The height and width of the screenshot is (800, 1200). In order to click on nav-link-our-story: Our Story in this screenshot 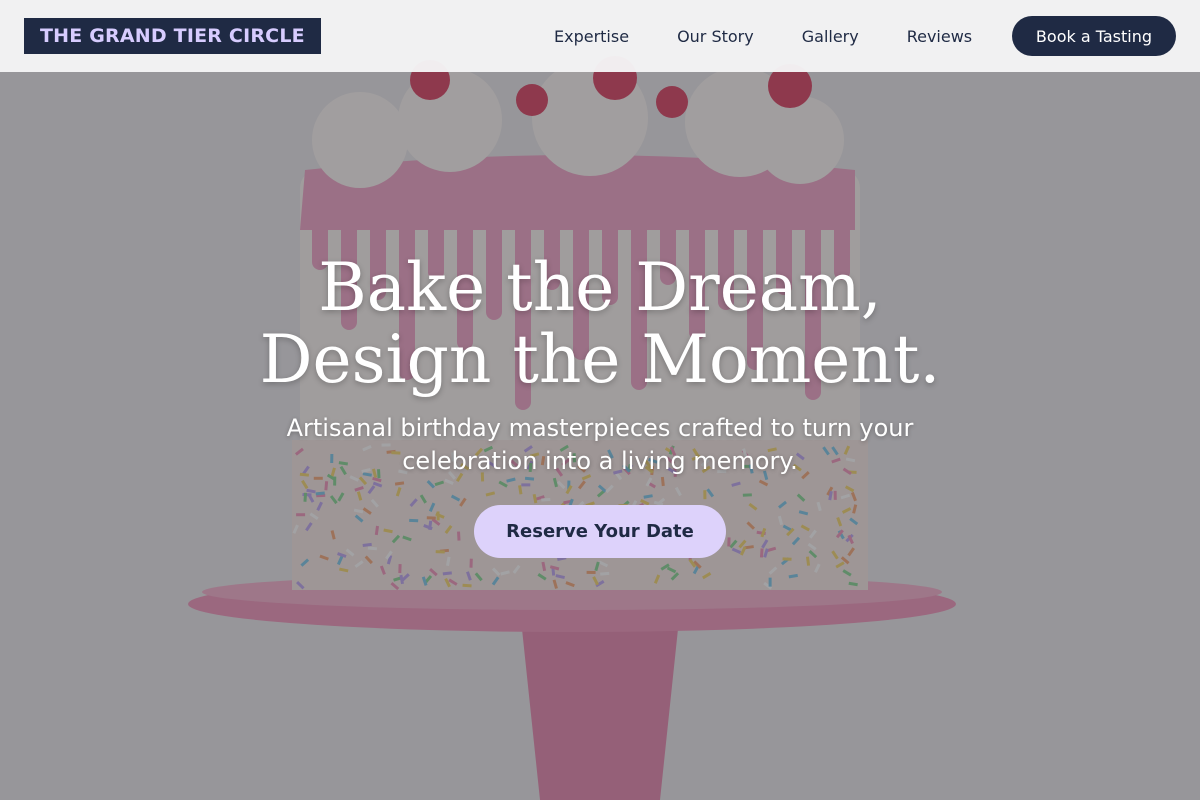, I will do `click(715, 36)`.